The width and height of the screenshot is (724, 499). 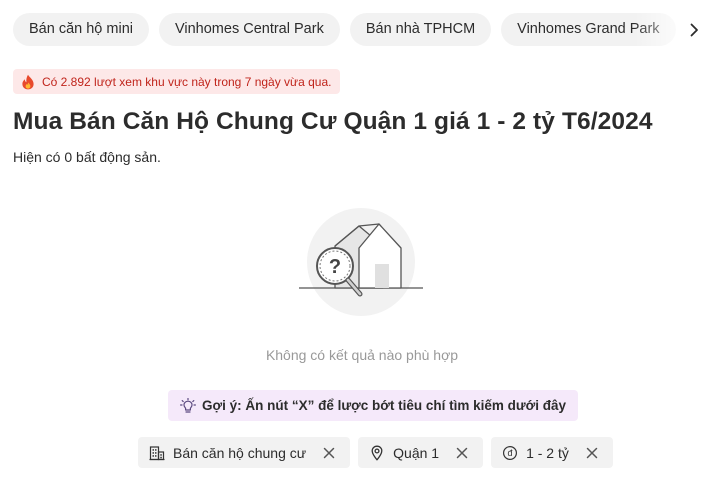 I want to click on filter-label-price: 1 - 2 tỷ, so click(x=547, y=452).